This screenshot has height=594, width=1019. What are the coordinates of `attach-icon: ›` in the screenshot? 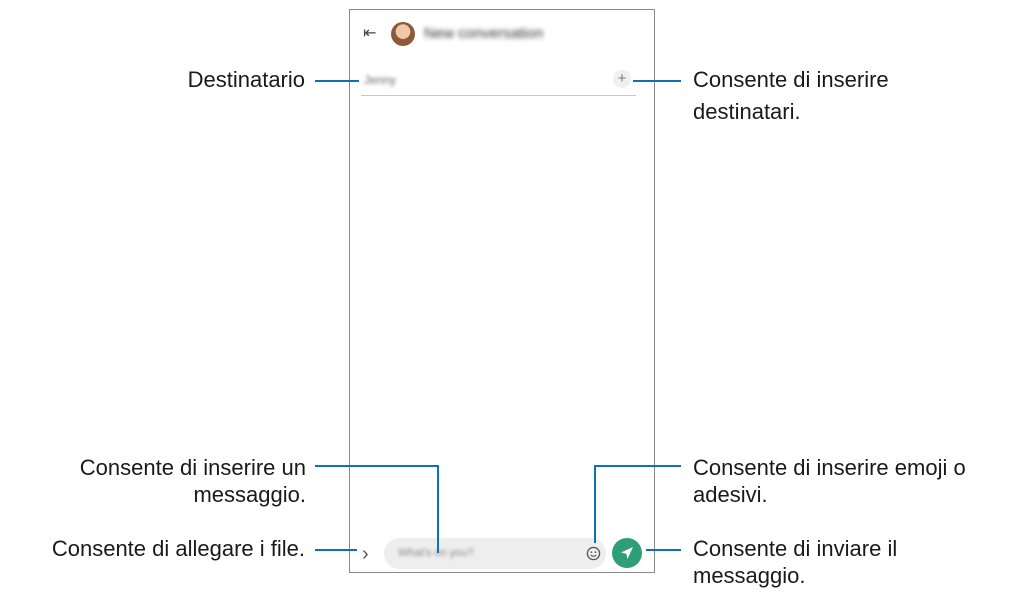 It's located at (369, 554).